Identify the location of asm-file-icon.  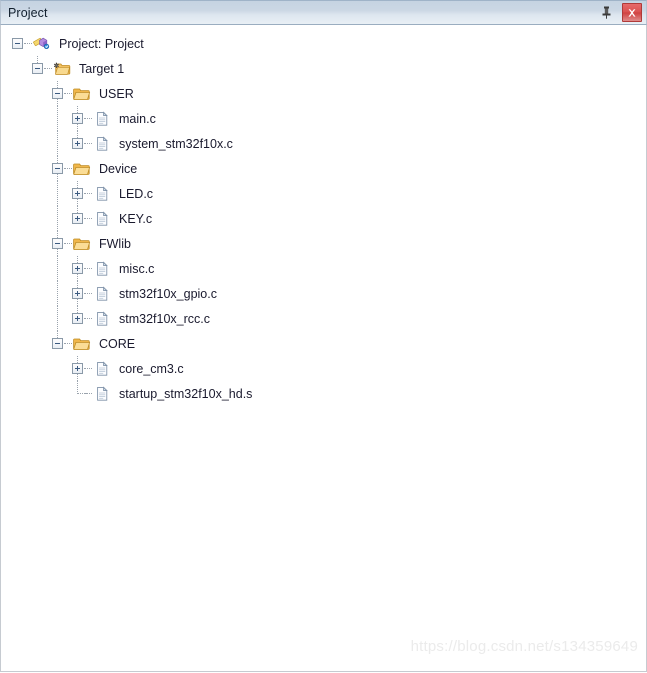
(102, 393).